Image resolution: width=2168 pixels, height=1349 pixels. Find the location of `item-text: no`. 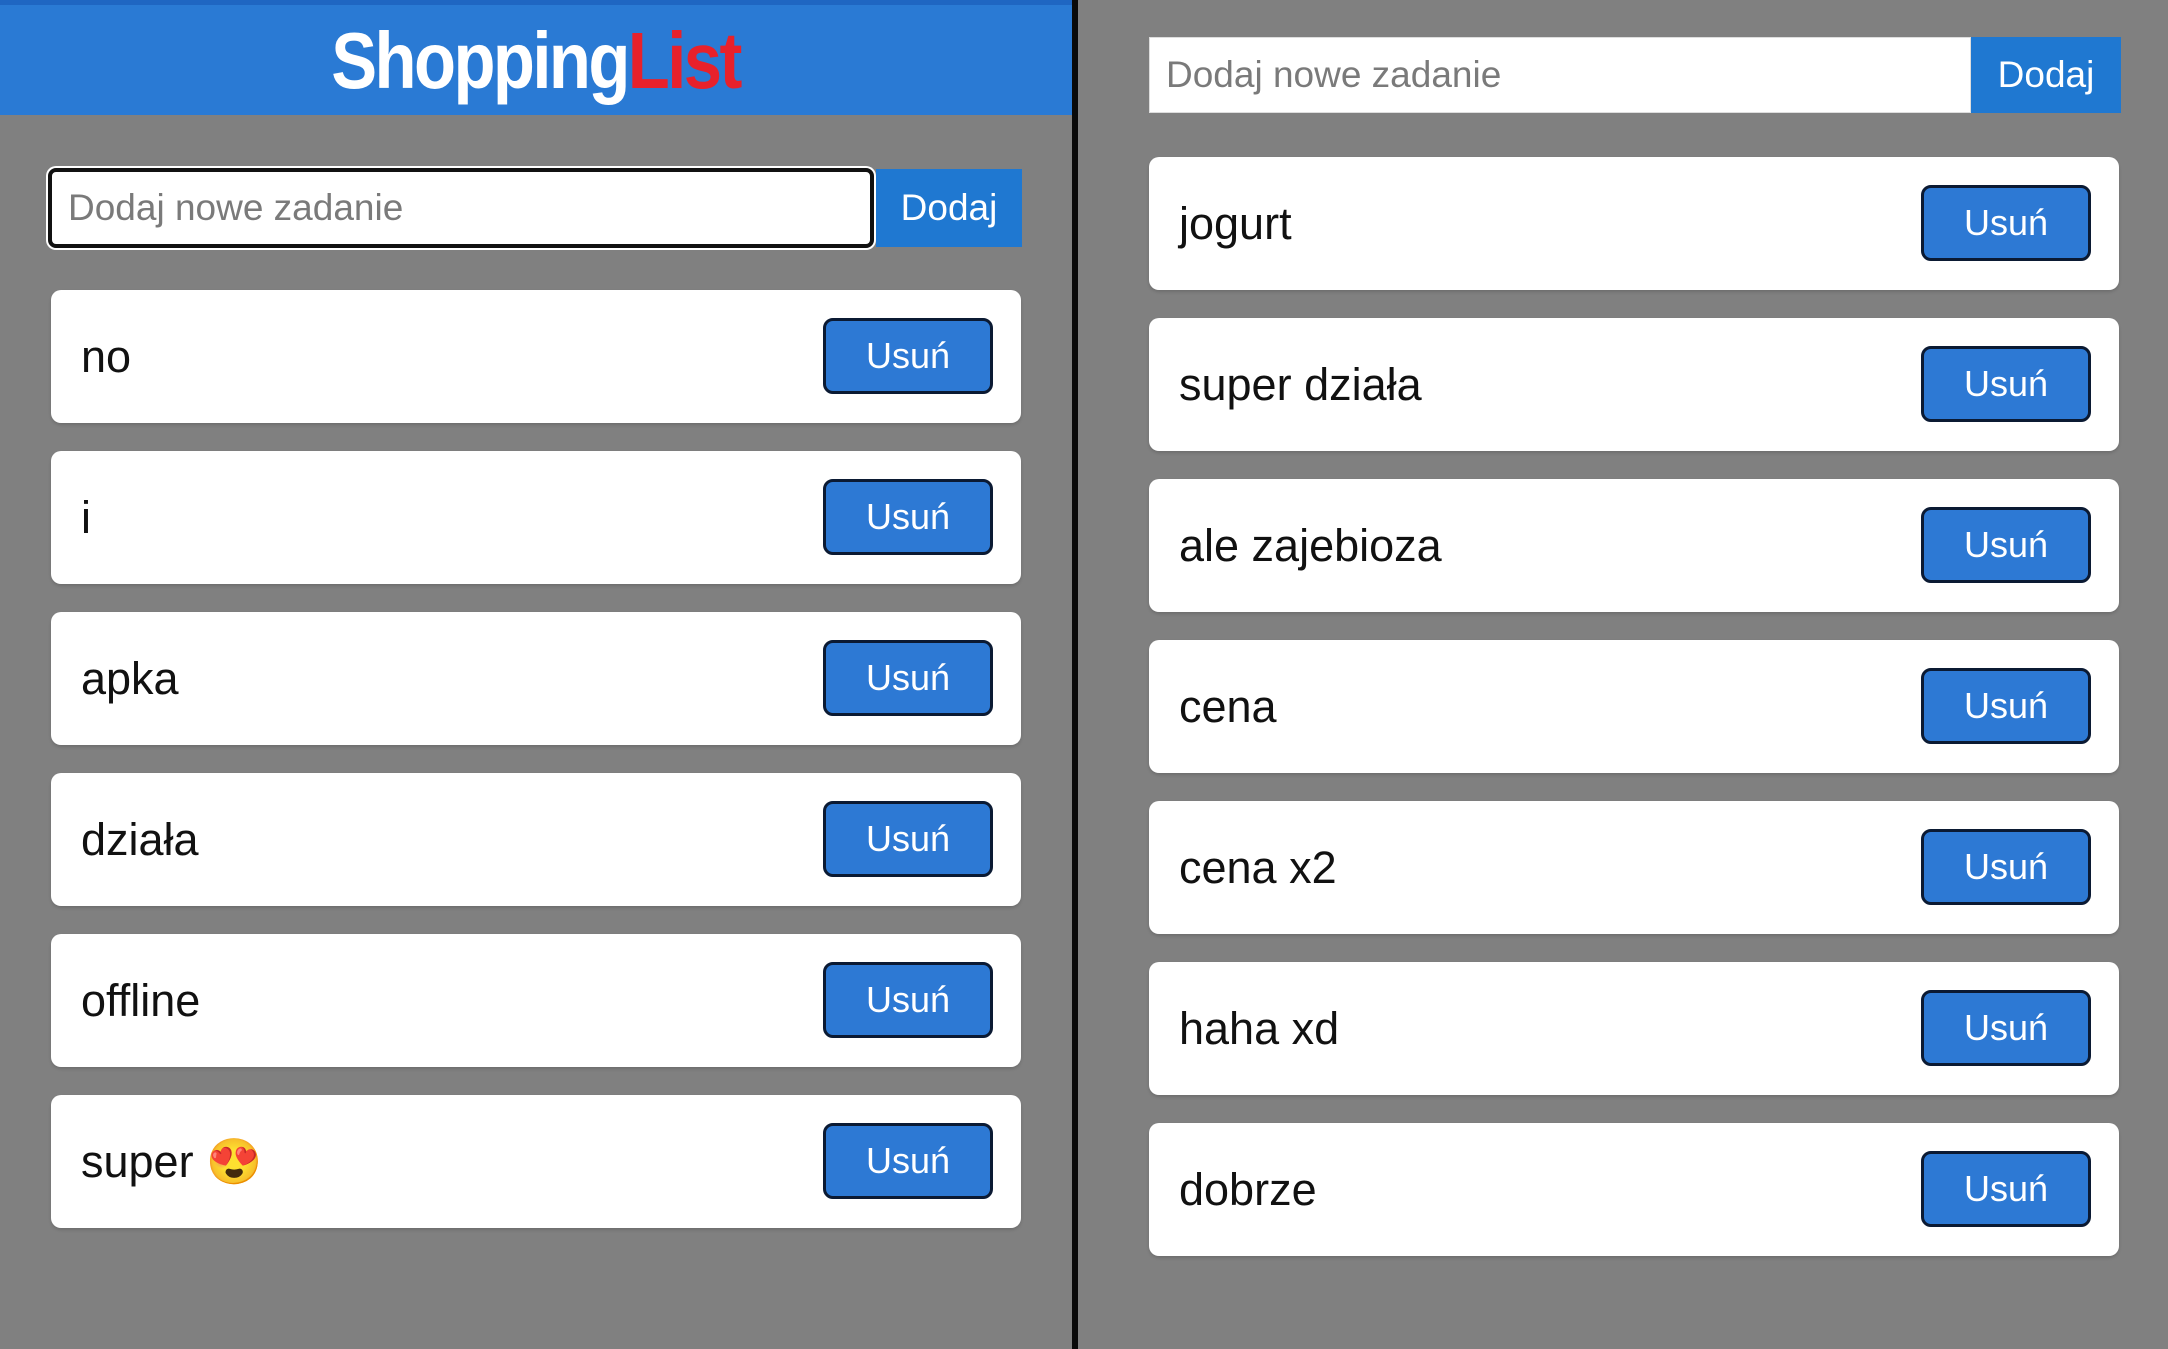

item-text: no is located at coordinates (106, 356).